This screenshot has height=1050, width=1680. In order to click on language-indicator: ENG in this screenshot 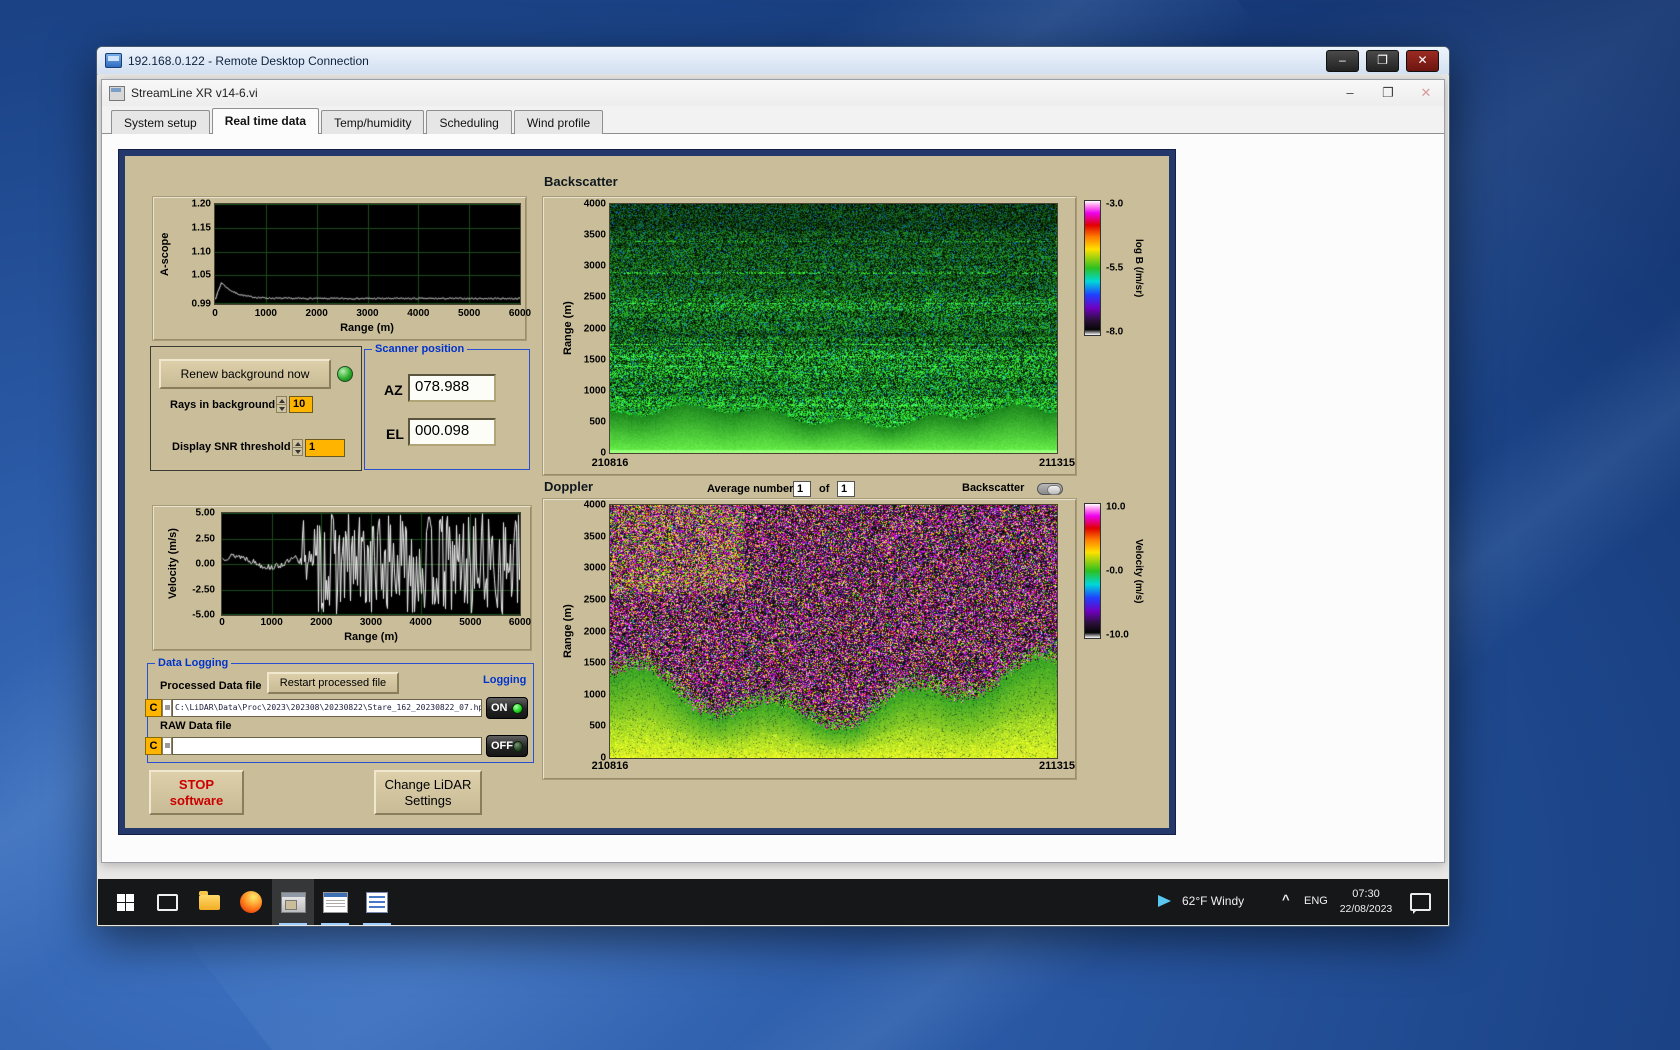, I will do `click(1316, 901)`.